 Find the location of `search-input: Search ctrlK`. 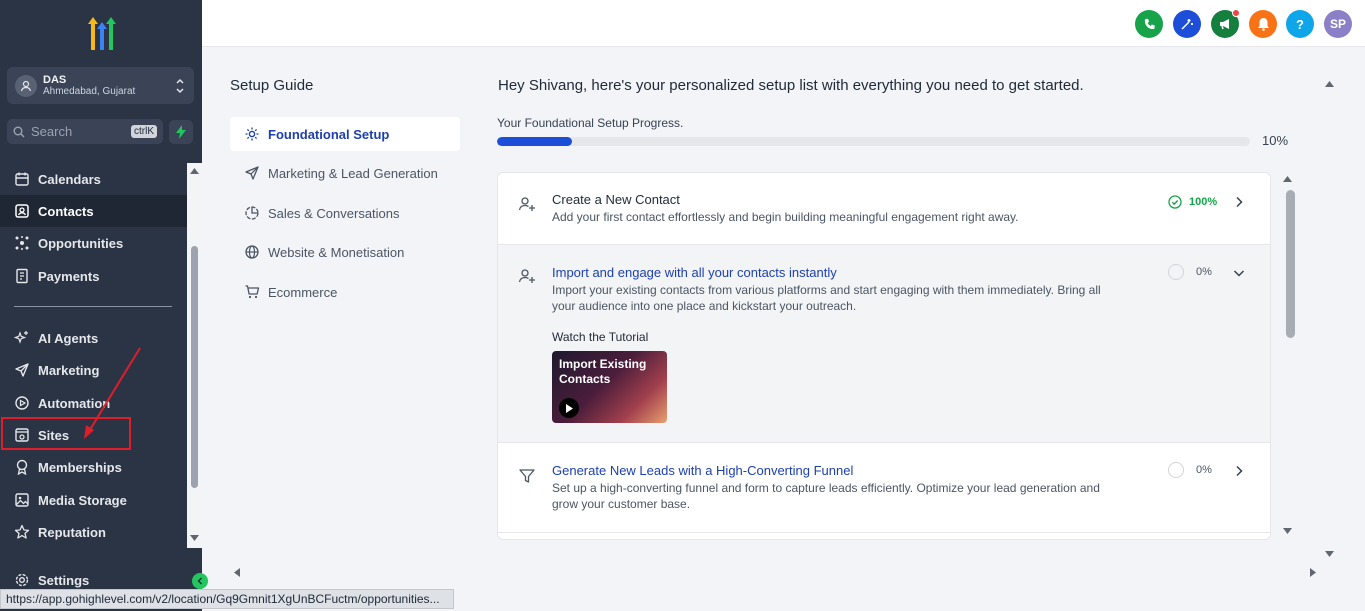

search-input: Search ctrlK is located at coordinates (85, 131).